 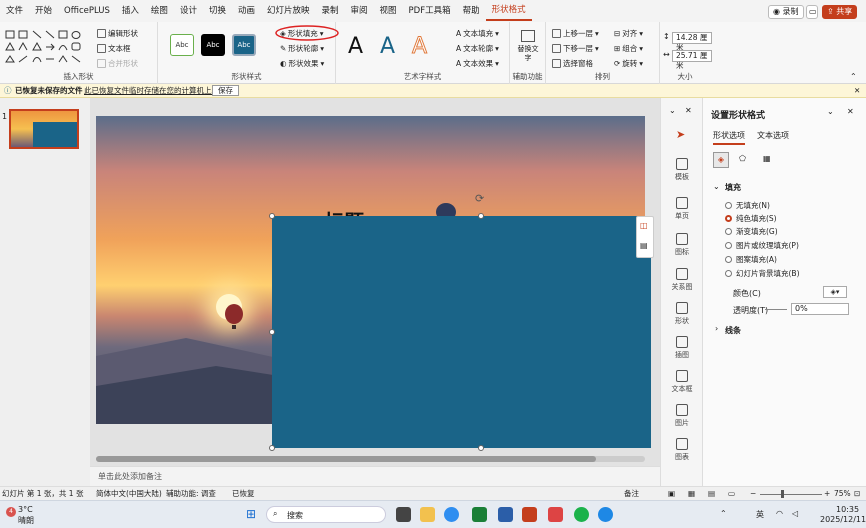 I want to click on menu-help: 帮助, so click(x=471, y=11).